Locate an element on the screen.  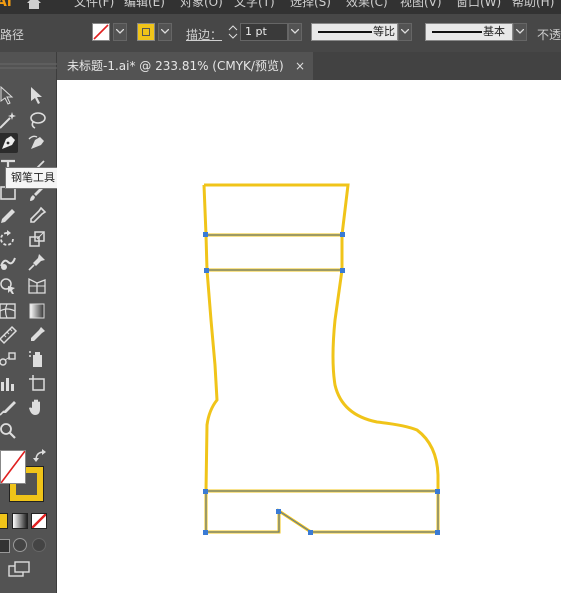
document-tab: 未标题-1.ai* @ 233.81% (CMYK/预览) × is located at coordinates (185, 66).